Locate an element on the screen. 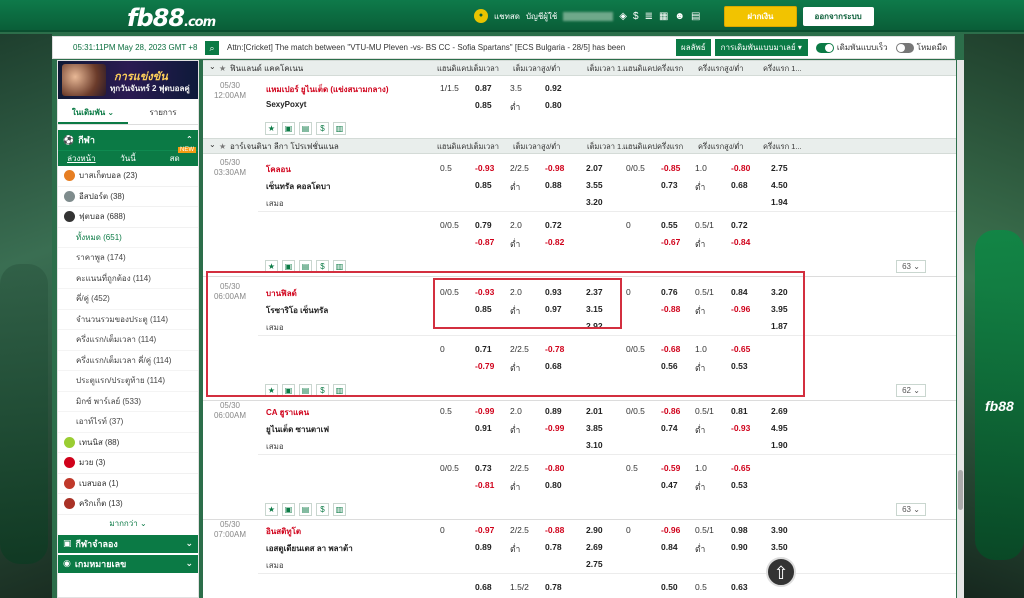  odds-price: -0.84 is located at coordinates (740, 242).